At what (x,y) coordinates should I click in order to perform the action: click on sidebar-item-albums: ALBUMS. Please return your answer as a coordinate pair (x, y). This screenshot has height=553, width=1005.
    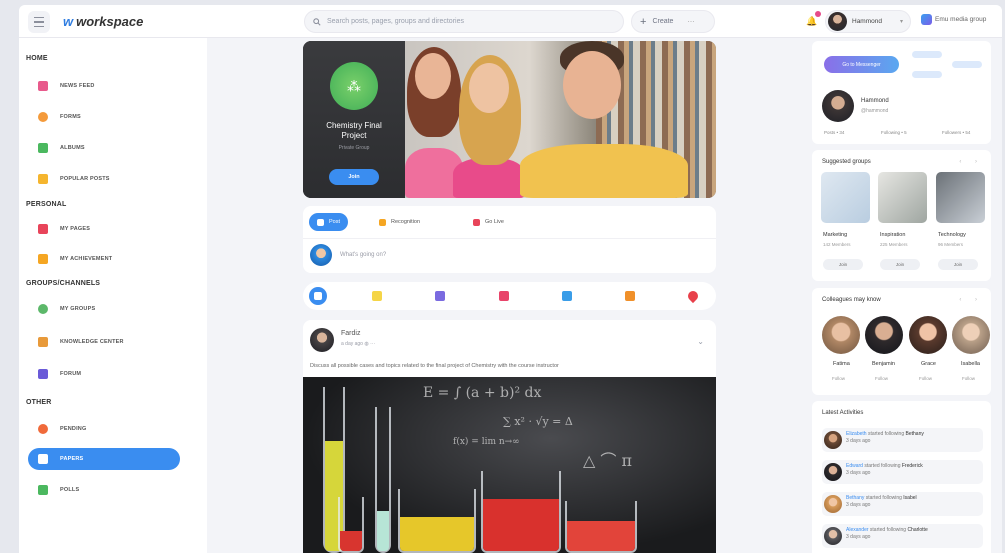
    Looking at the image, I should click on (104, 148).